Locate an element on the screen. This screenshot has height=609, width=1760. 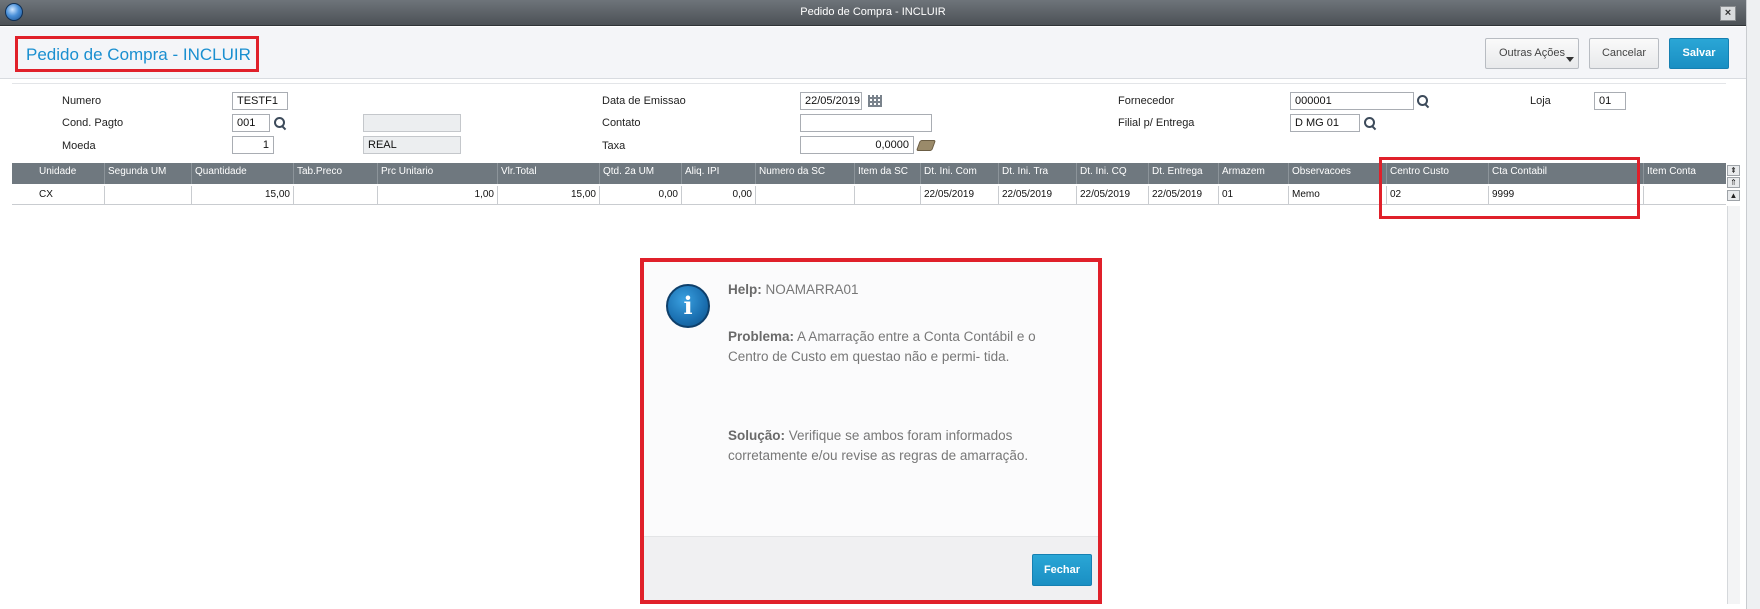
grid-scroll-up-icon: ▲ is located at coordinates (1733, 195).